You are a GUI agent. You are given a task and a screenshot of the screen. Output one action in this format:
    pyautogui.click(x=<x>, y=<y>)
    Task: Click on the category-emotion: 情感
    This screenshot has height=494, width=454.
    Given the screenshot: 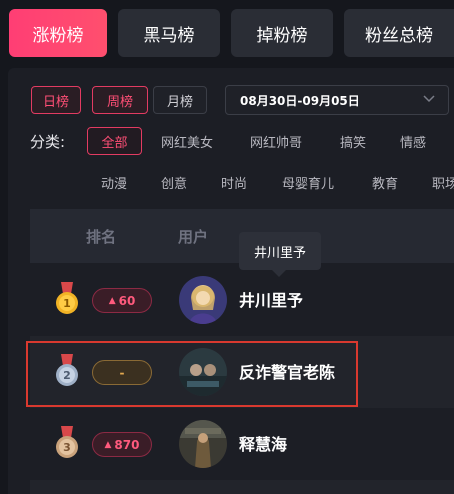 What is the action you would take?
    pyautogui.click(x=413, y=141)
    